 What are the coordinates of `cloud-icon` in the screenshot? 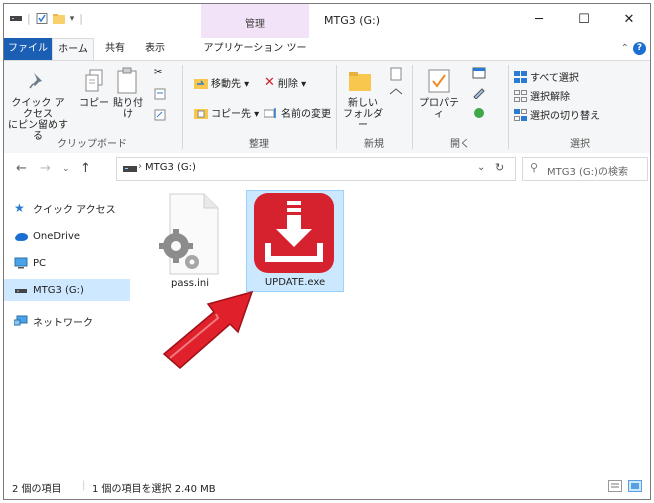 It's located at (21, 237).